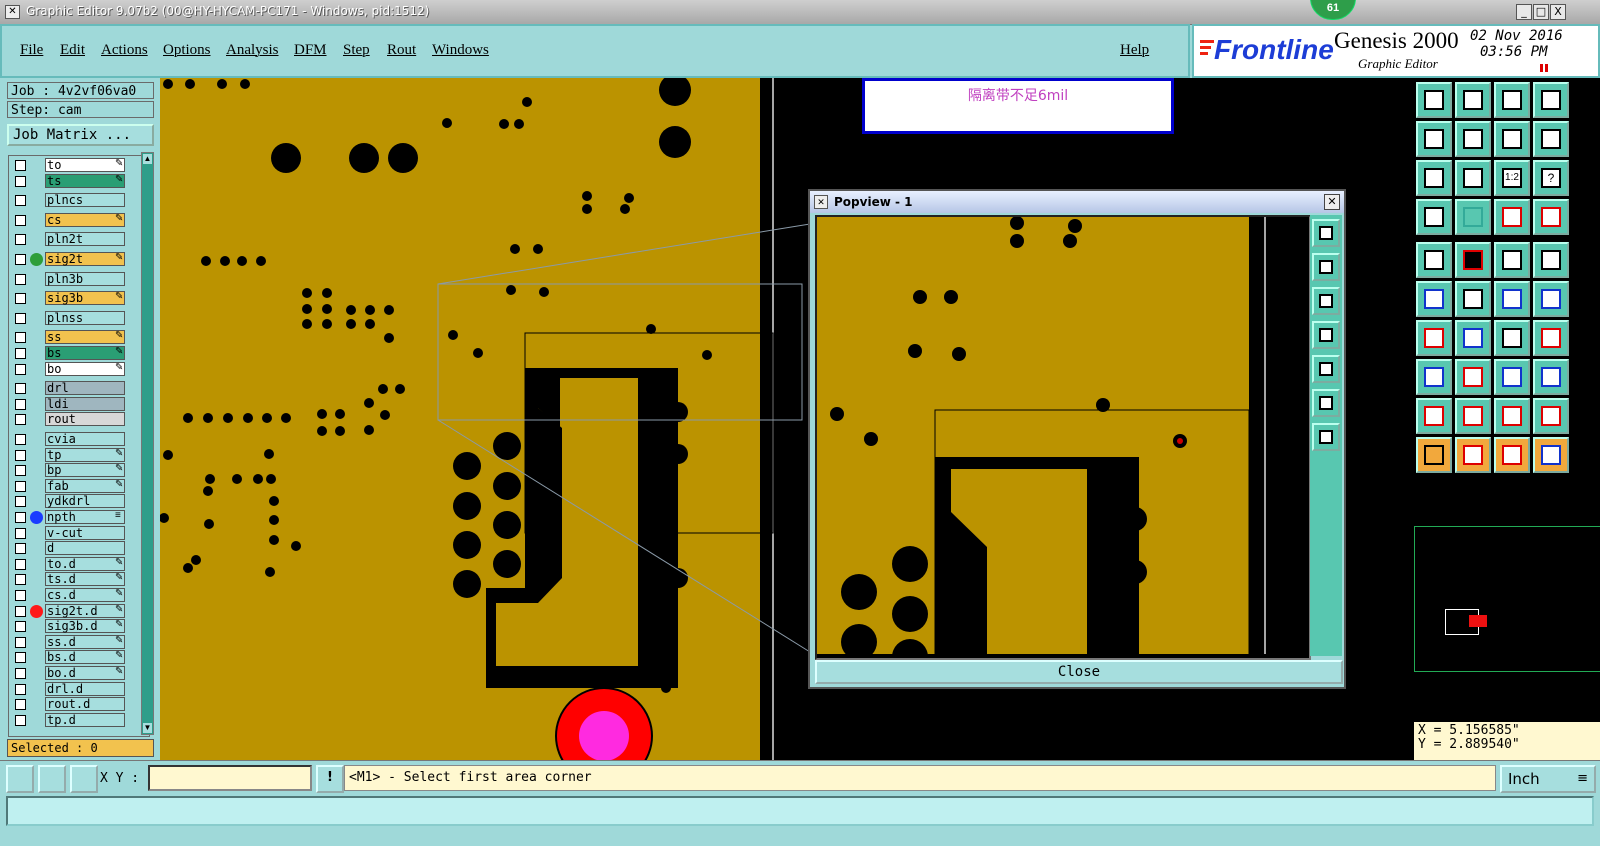 This screenshot has width=1600, height=846. What do you see at coordinates (70, 404) in the screenshot?
I see `layer-row-ldi: ldi` at bounding box center [70, 404].